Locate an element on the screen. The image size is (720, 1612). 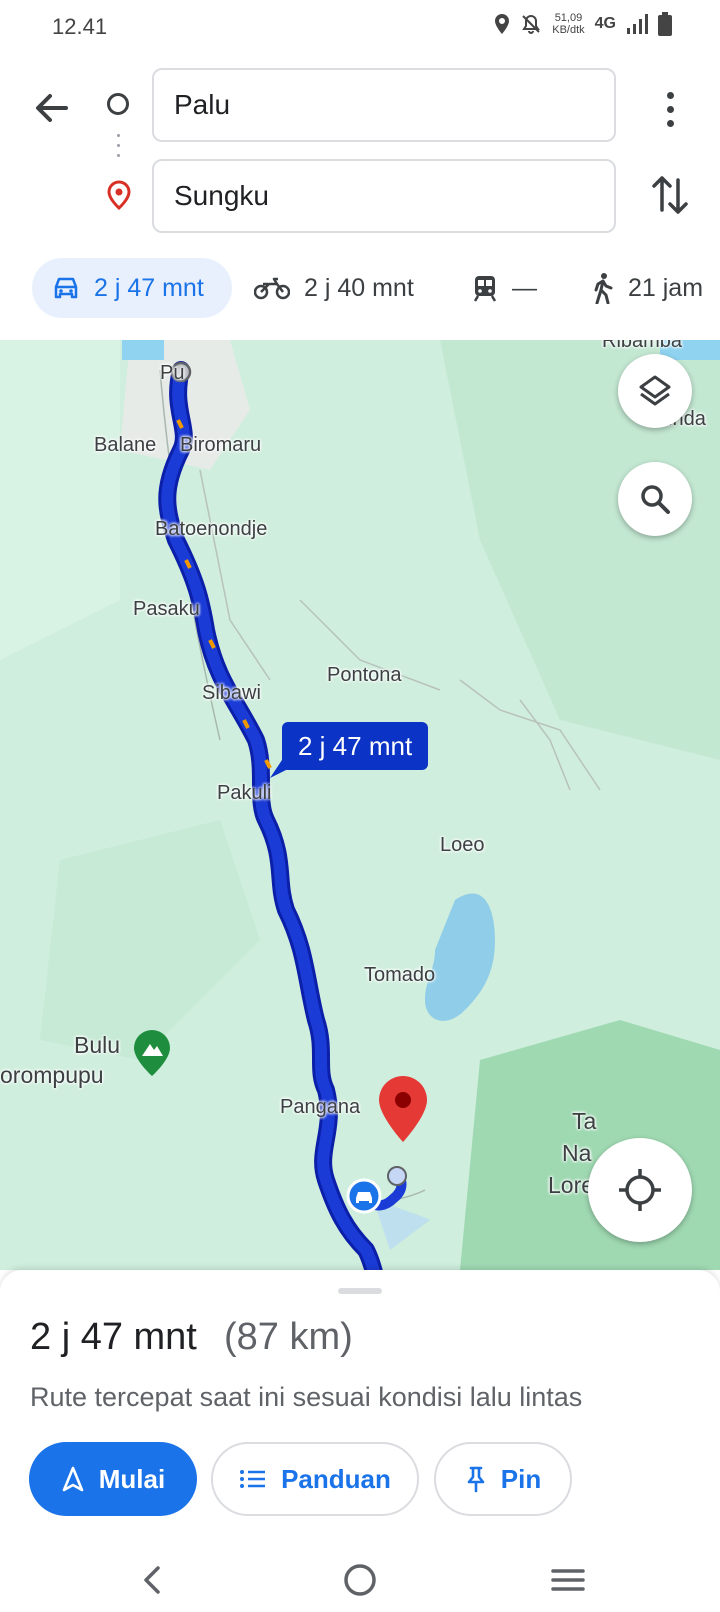
mode-transit-label: — is located at coordinates (524, 287).